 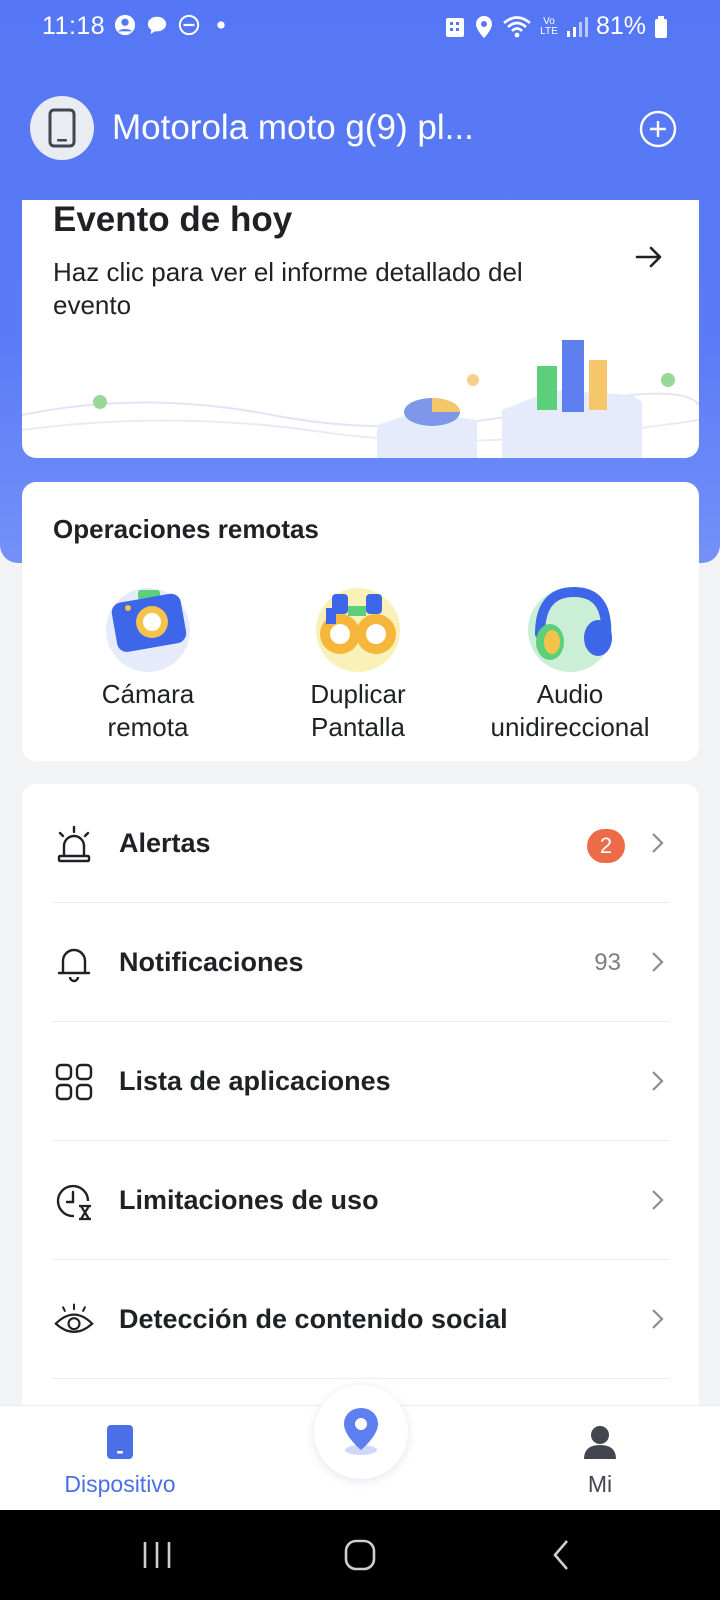 What do you see at coordinates (255, 1081) in the screenshot?
I see `menu-item-app-list-label: Lista de aplicaciones` at bounding box center [255, 1081].